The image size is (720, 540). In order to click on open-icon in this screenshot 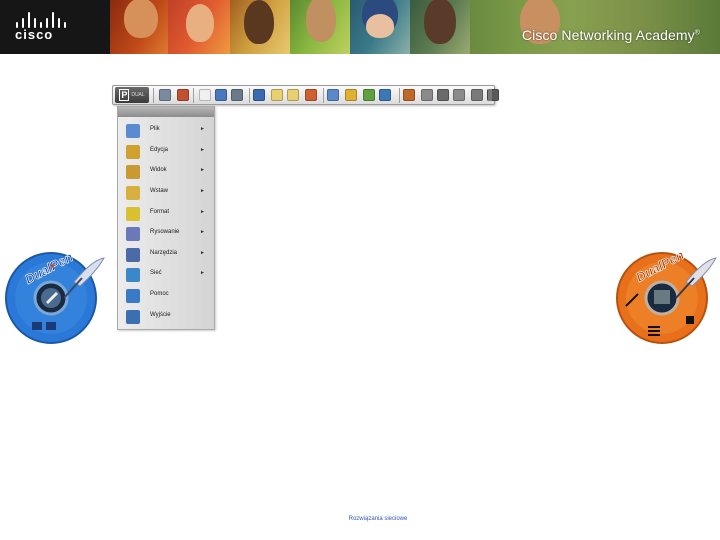, I will do `click(221, 95)`.